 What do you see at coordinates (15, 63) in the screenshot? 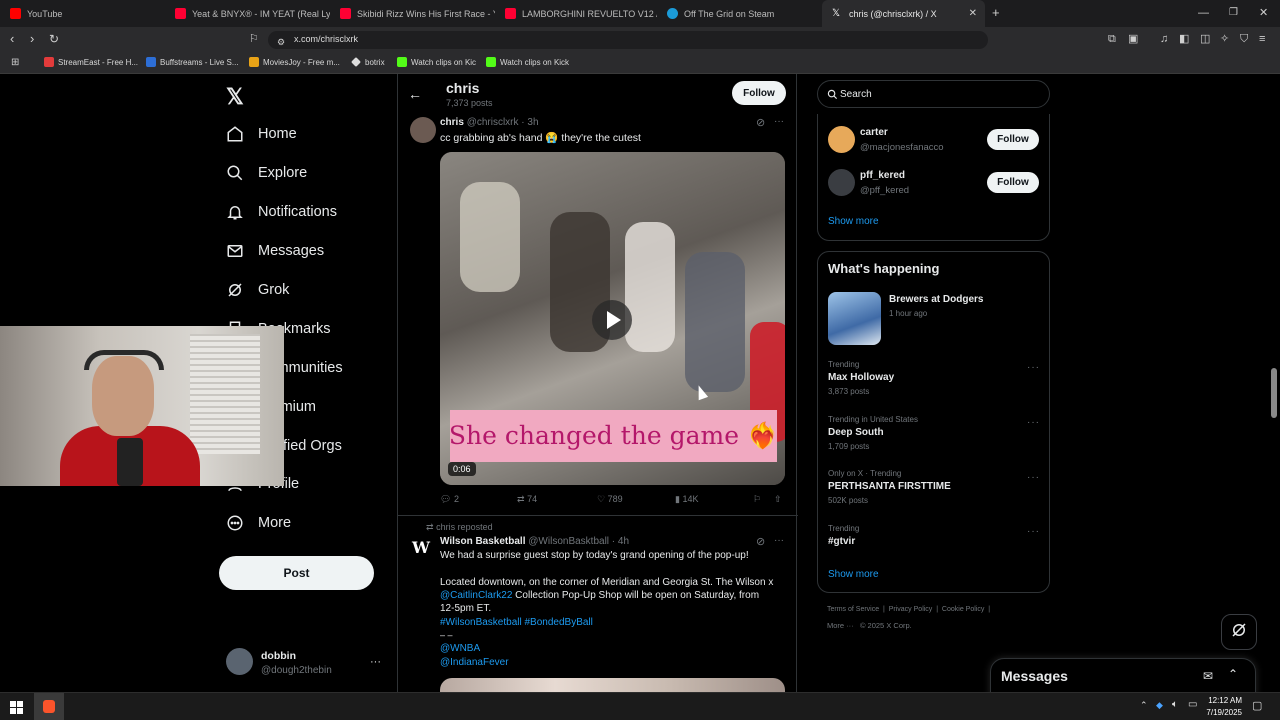
I see `apps-grid-icon: ⊞` at bounding box center [15, 63].